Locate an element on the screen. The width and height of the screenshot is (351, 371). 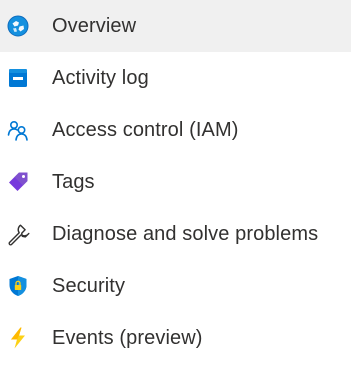
menu-item-events: Events (preview) is located at coordinates (175, 338).